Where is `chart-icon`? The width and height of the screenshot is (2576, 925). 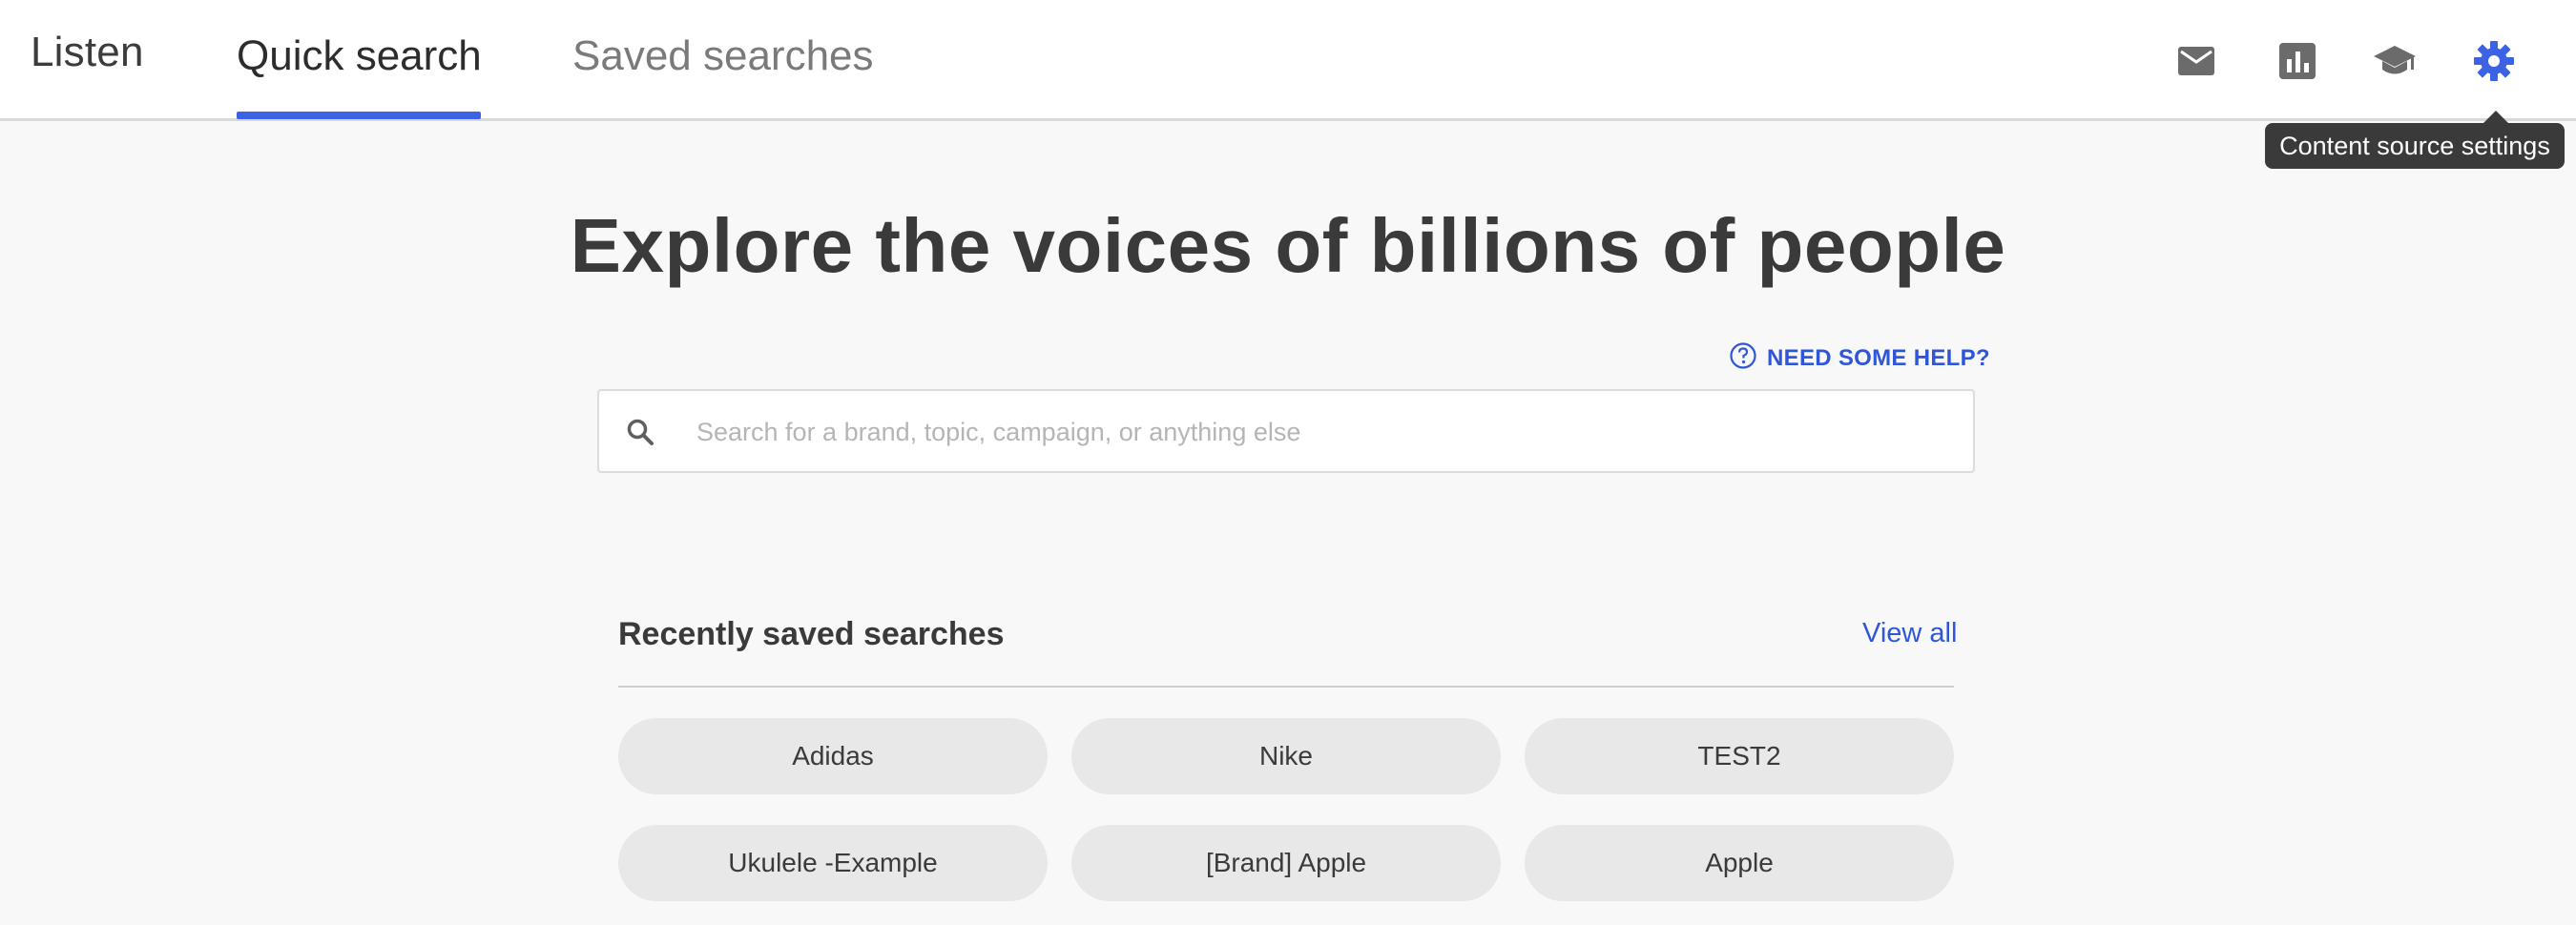 chart-icon is located at coordinates (2297, 61).